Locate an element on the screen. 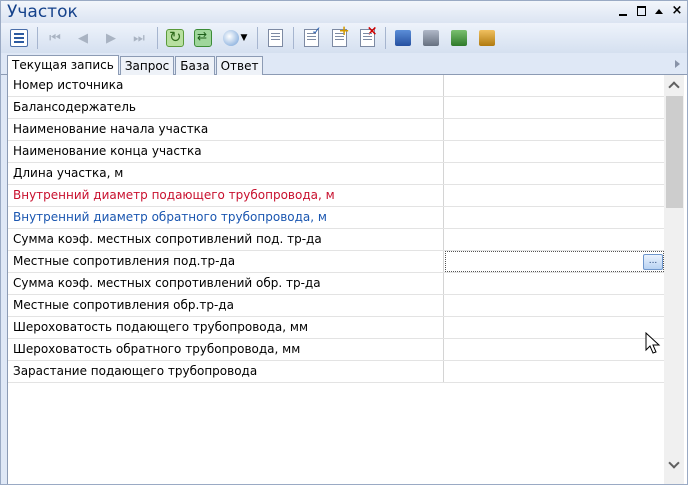 The image size is (688, 485). grid-row-label: Шероховатость обратного трубопровода, мм is located at coordinates (226, 349).